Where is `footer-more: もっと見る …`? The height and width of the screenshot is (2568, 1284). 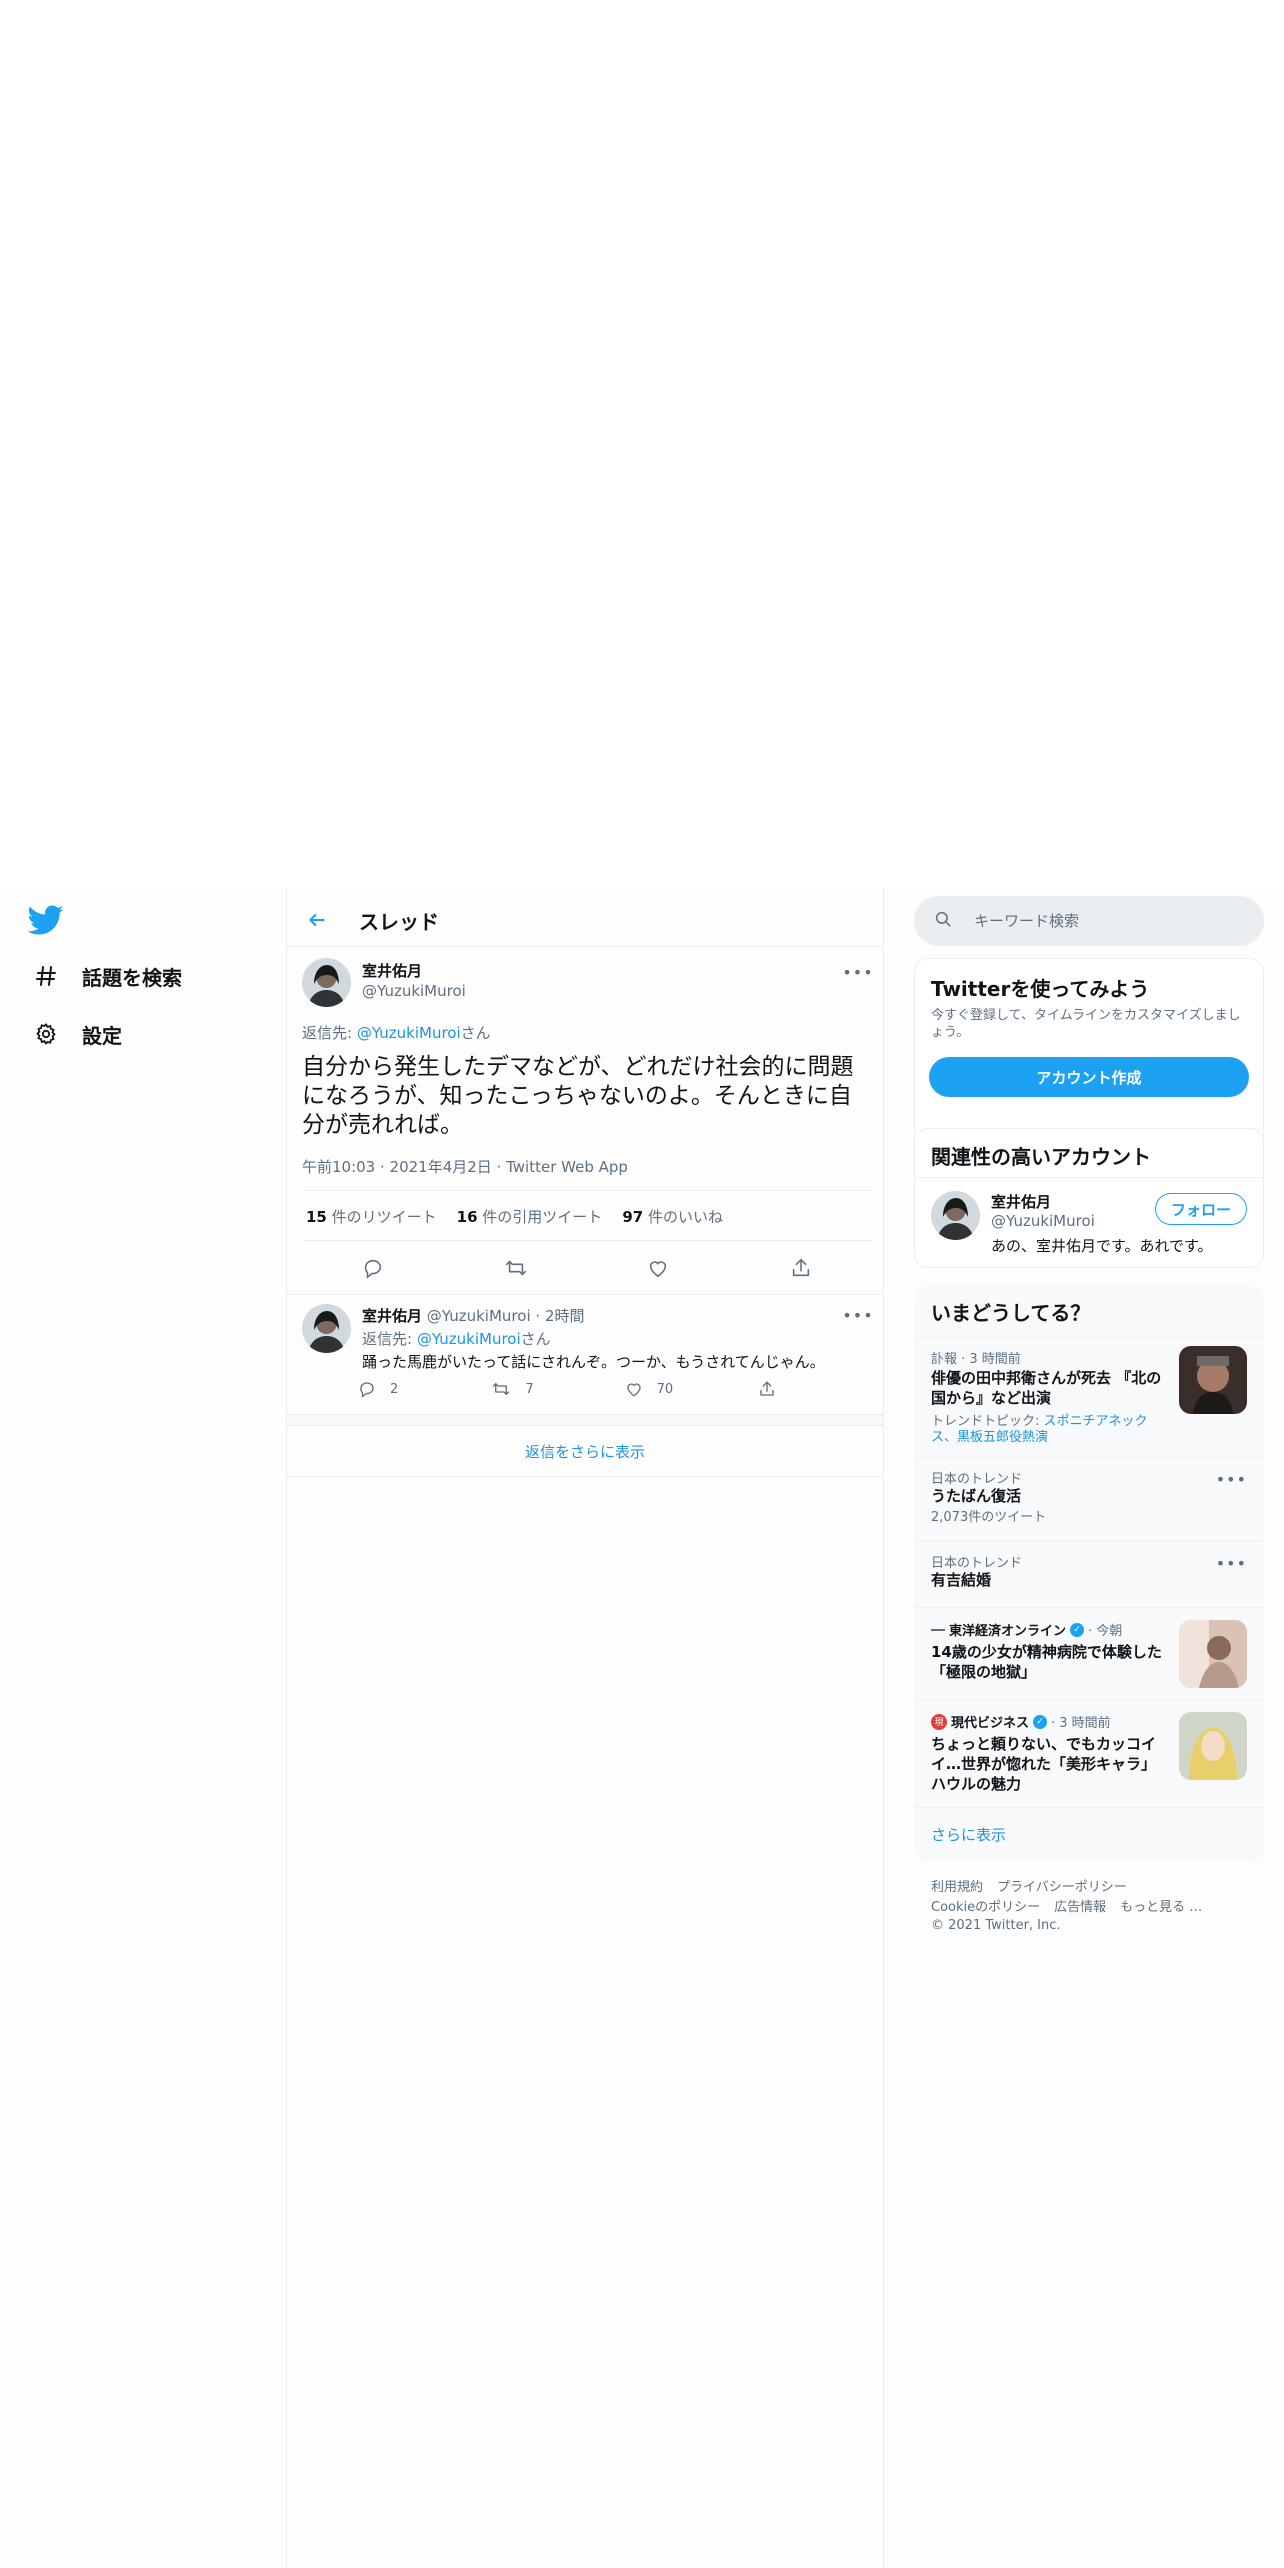
footer-more: もっと見る … is located at coordinates (1161, 1907).